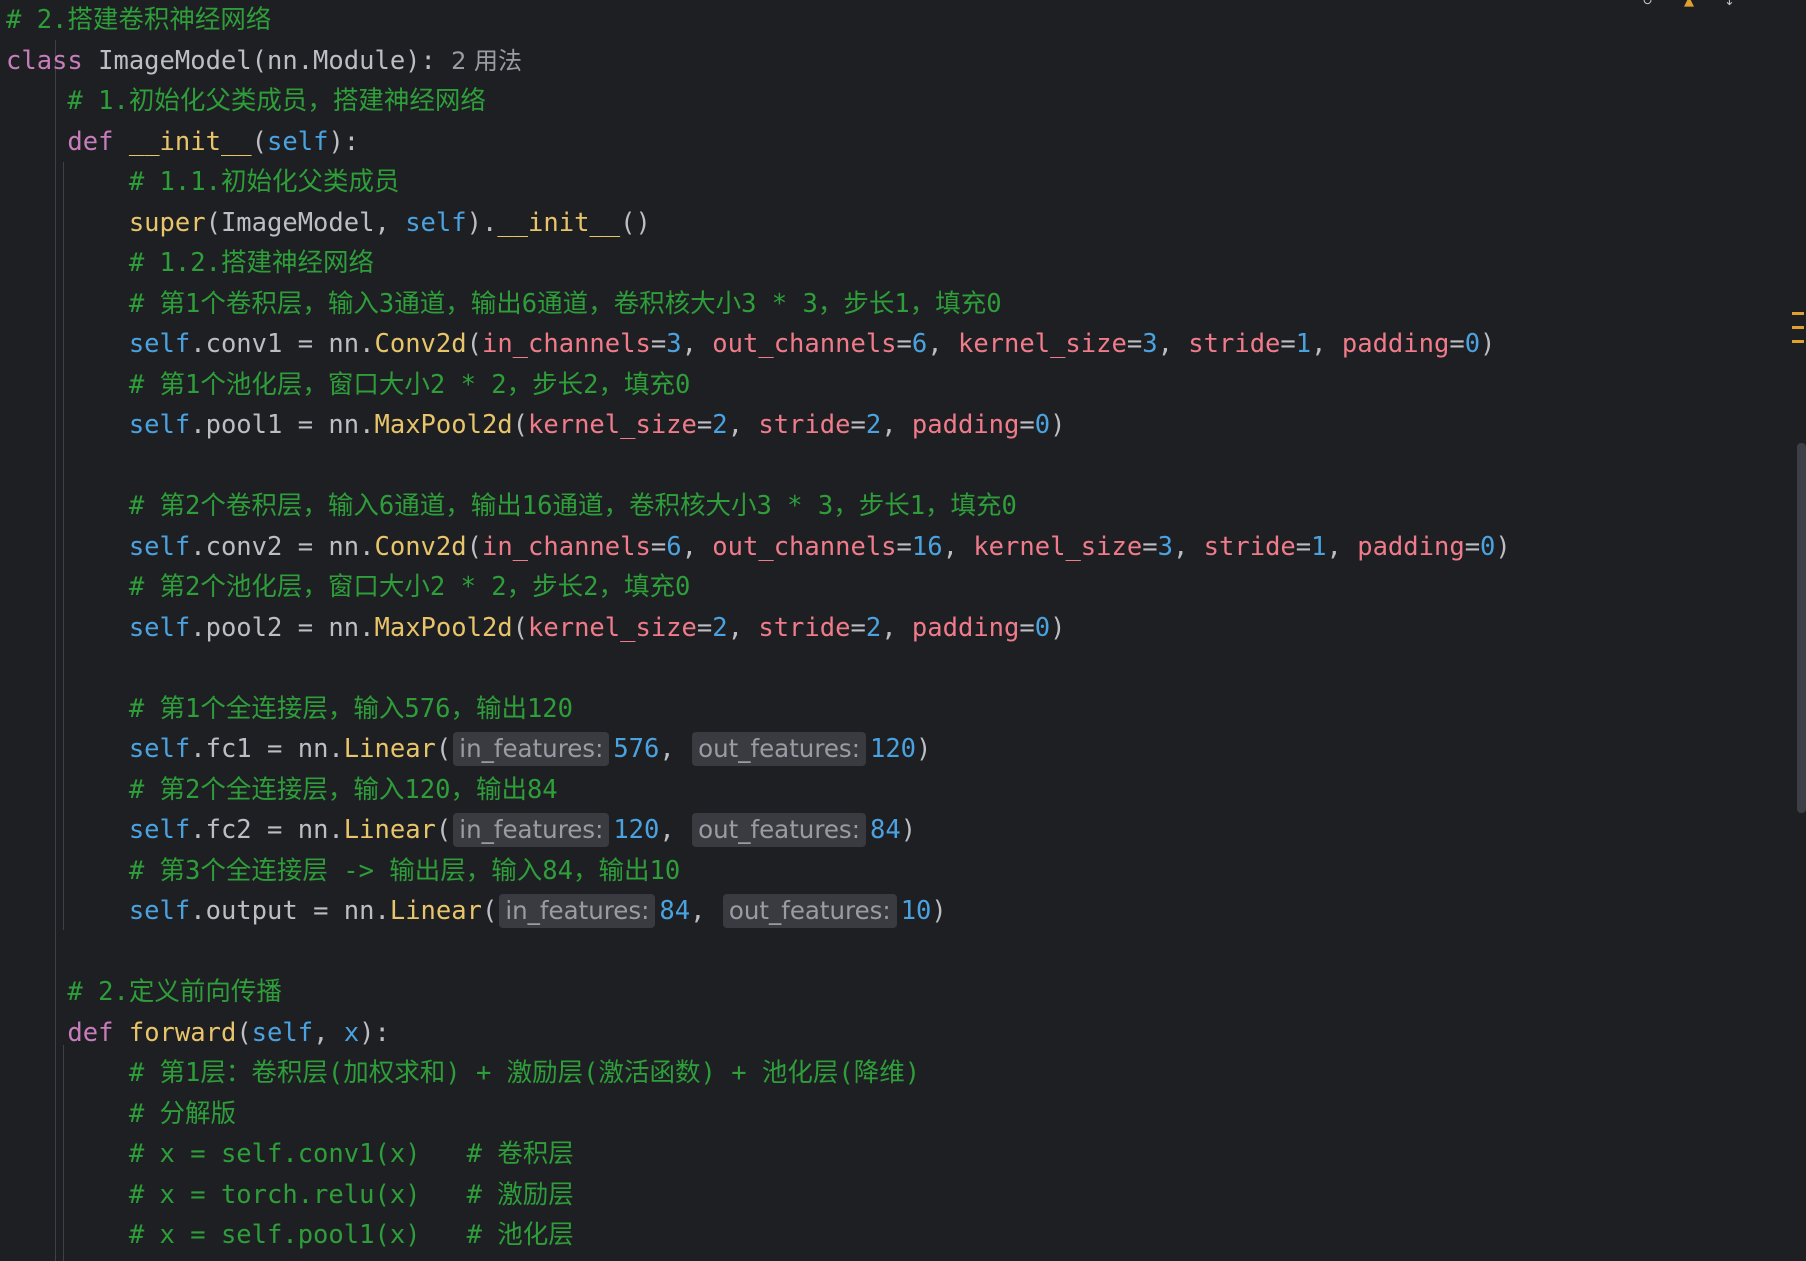 Image resolution: width=1806 pixels, height=1261 pixels. I want to click on code-line: # 第2个池化层，窗口大小2 * 2，步长2，填充0, so click(348, 587).